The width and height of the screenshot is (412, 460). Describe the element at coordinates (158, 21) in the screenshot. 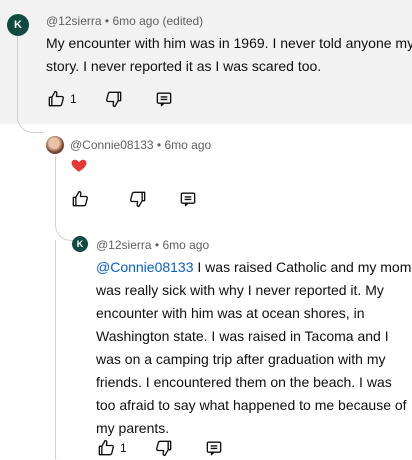

I see `comment-timestamp: 6mo ago (edited)` at that location.